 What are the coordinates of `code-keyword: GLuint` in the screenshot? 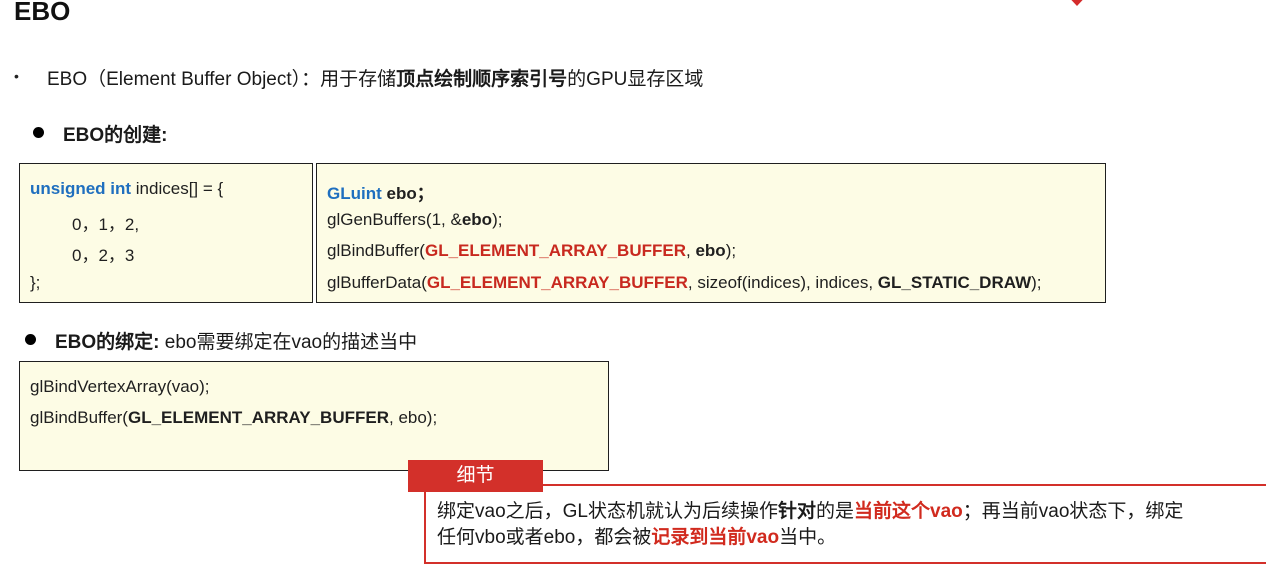 It's located at (354, 193).